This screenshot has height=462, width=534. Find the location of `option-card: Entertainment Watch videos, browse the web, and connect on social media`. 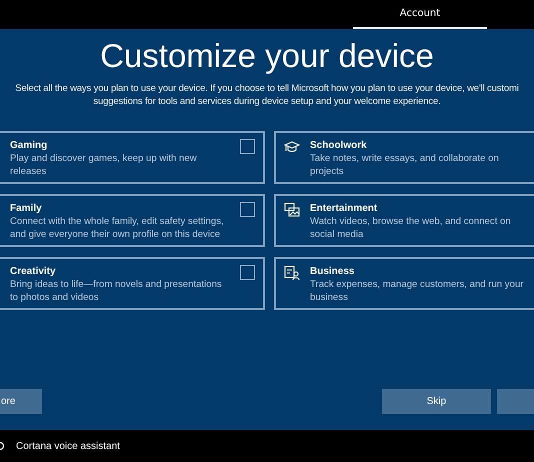

option-card: Entertainment Watch videos, browse the web, and connect on social media is located at coordinates (404, 220).